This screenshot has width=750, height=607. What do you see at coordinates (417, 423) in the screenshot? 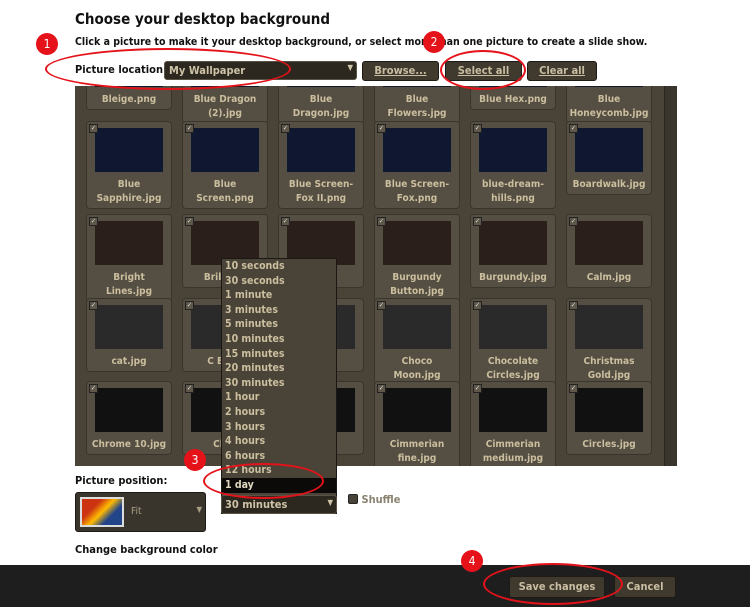
I see `wallpaper-tile: ✓ Cimmerian fine.jpg` at bounding box center [417, 423].